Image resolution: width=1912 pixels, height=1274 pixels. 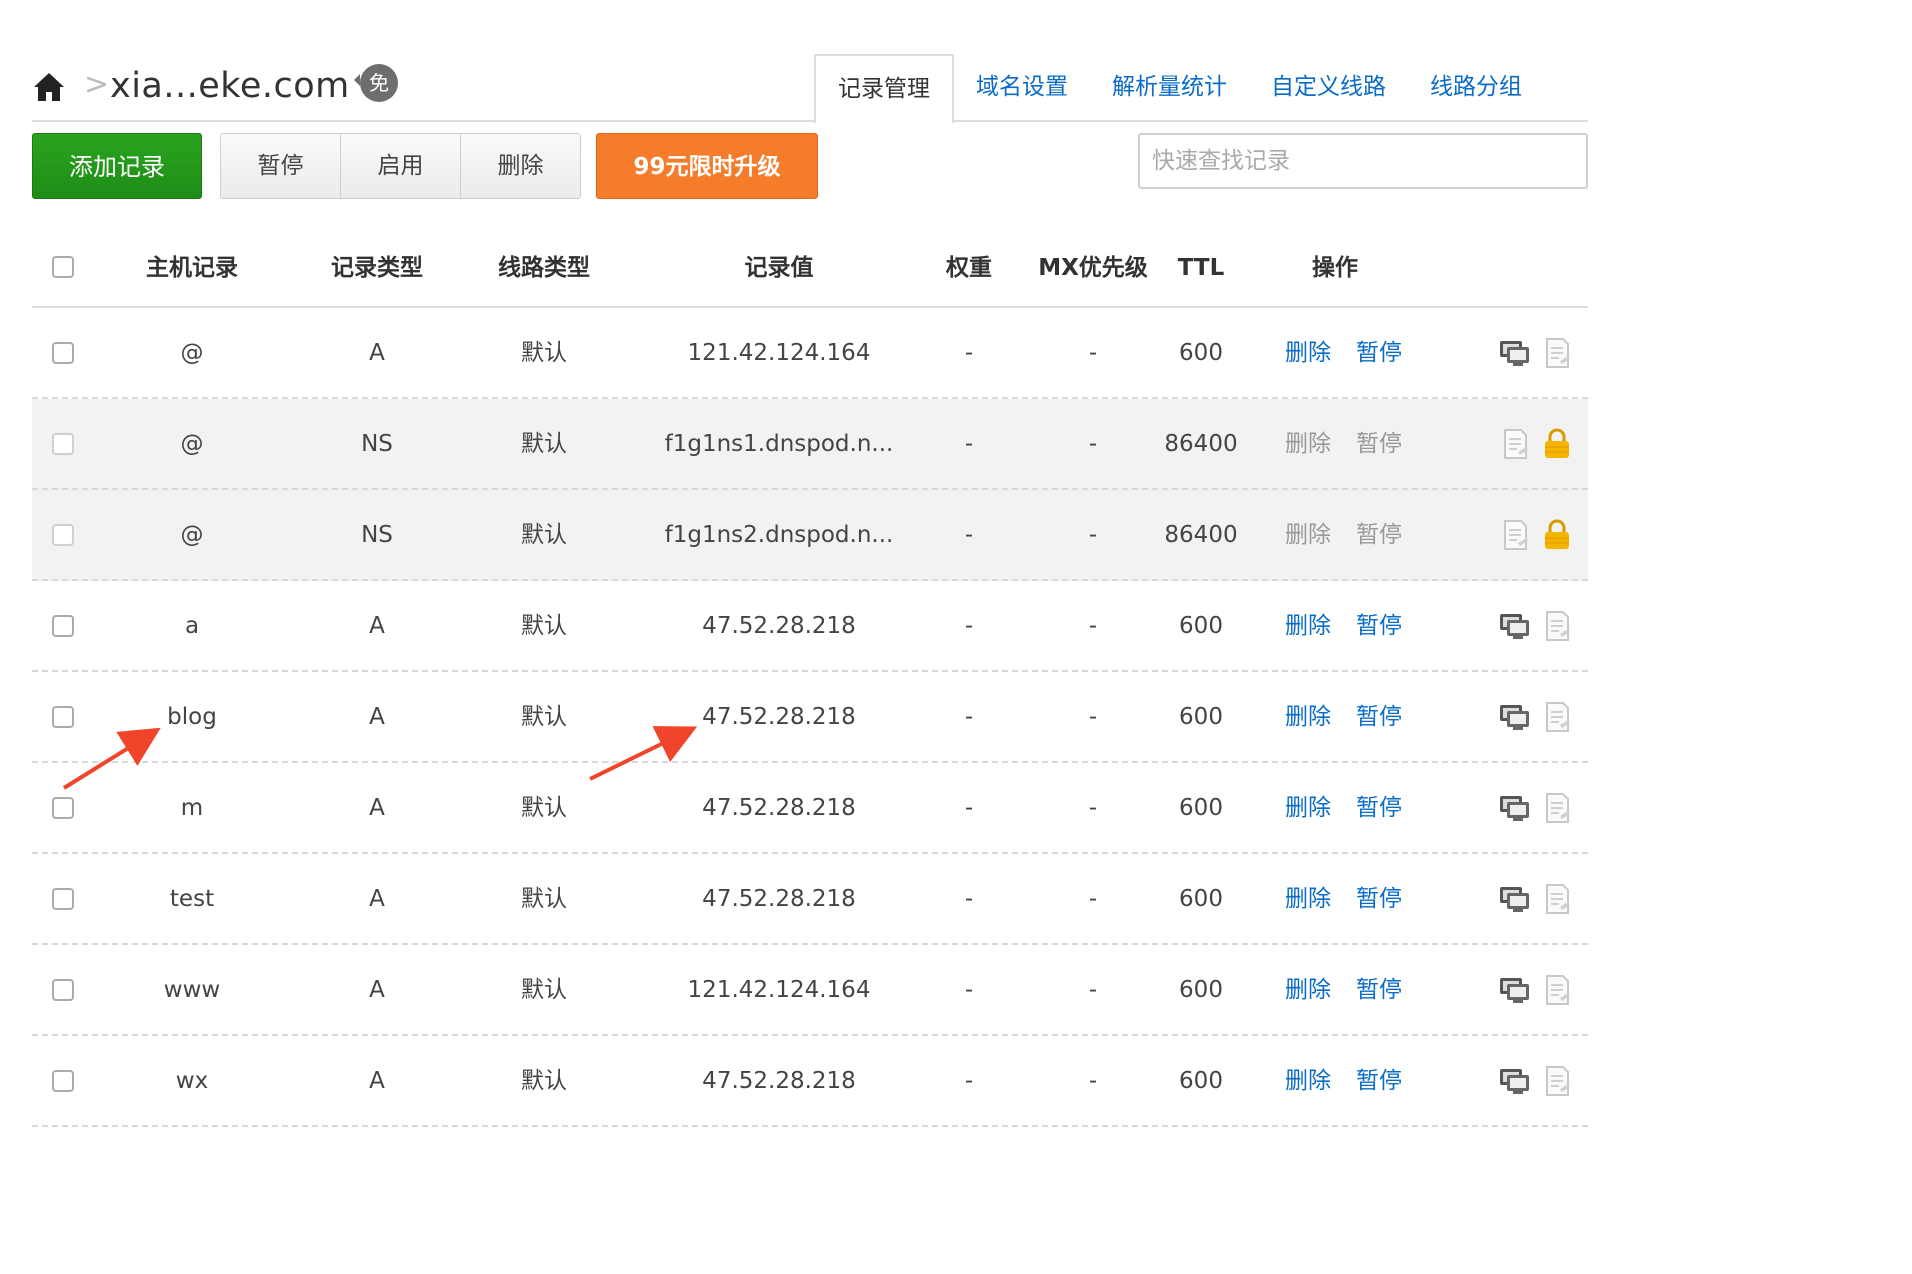 What do you see at coordinates (1022, 87) in the screenshot?
I see `tab-domain-settings: 域名设置` at bounding box center [1022, 87].